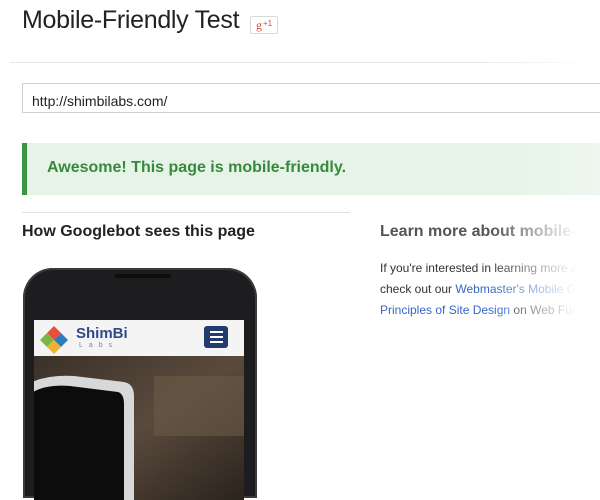 The width and height of the screenshot is (600, 500). I want to click on preview-divider, so click(186, 212).